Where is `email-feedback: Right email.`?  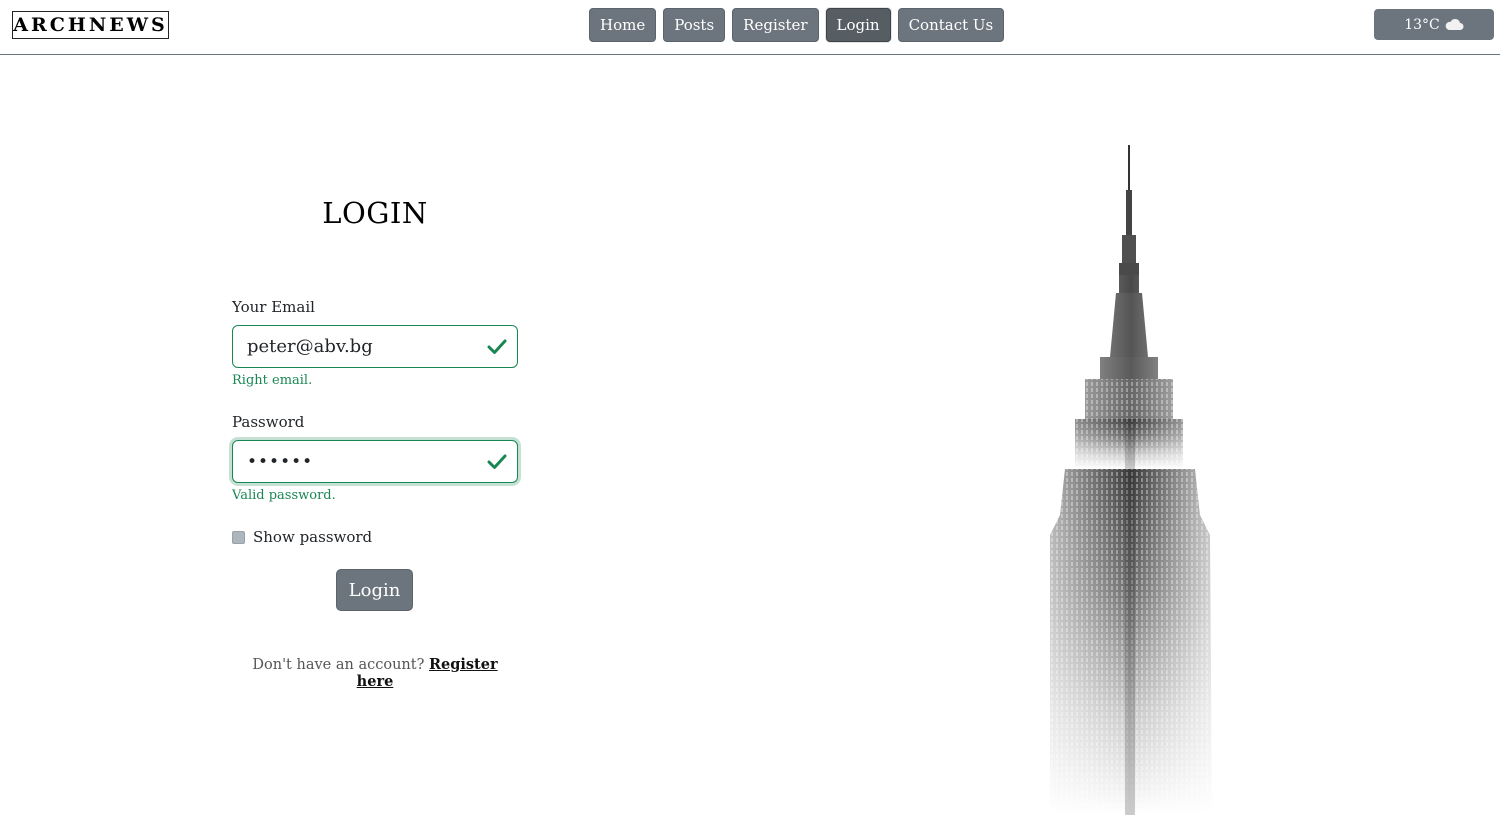 email-feedback: Right email. is located at coordinates (272, 380).